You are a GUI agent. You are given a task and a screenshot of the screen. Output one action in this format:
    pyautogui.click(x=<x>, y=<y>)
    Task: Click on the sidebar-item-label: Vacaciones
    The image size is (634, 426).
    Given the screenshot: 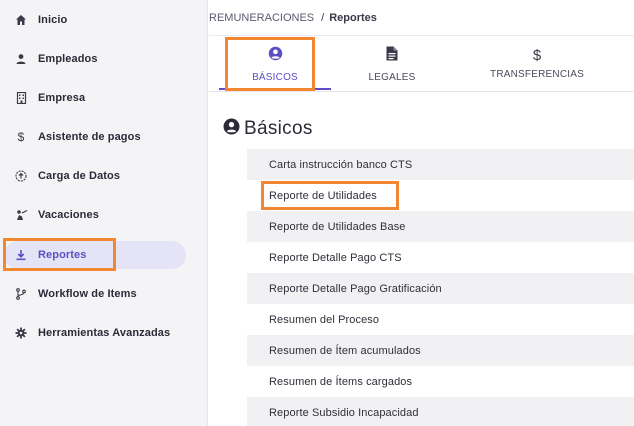 What is the action you would take?
    pyautogui.click(x=68, y=215)
    